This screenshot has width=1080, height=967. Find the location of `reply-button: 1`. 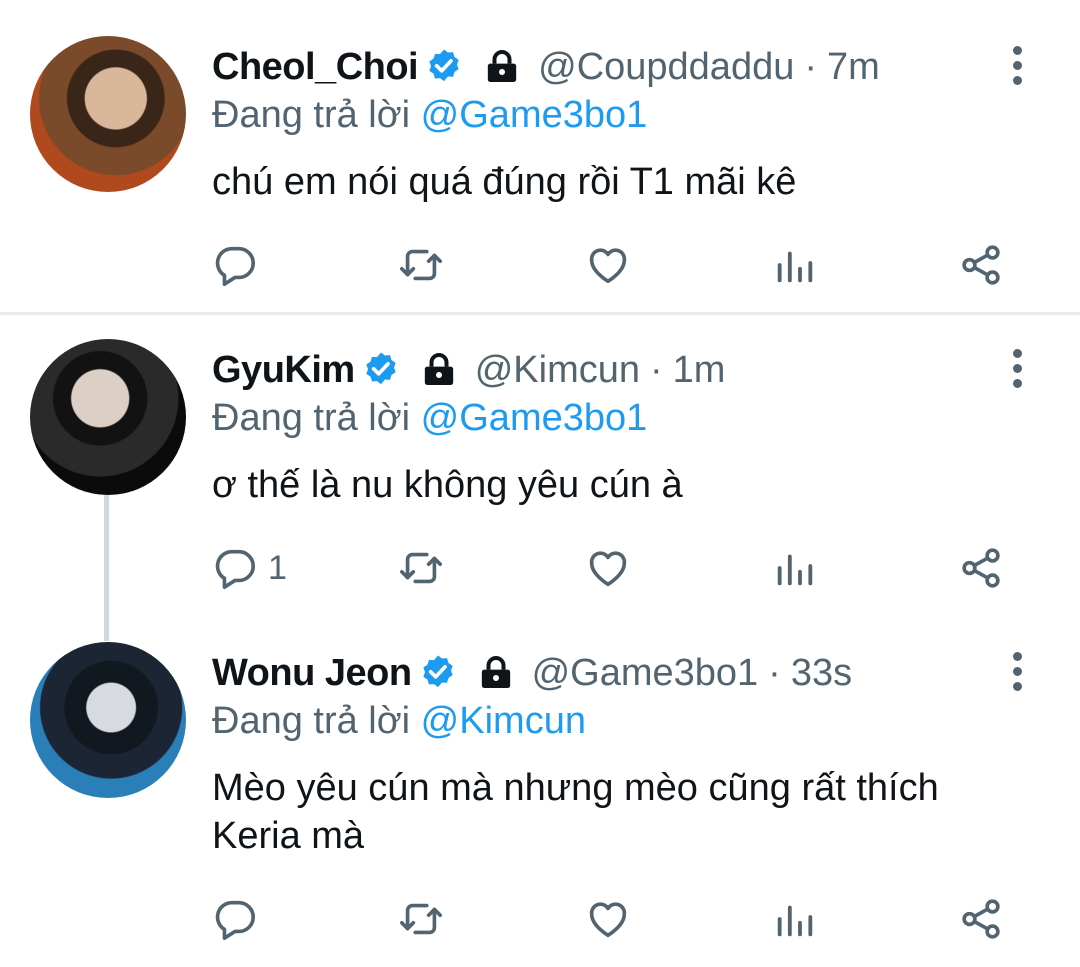

reply-button: 1 is located at coordinates (249, 568).